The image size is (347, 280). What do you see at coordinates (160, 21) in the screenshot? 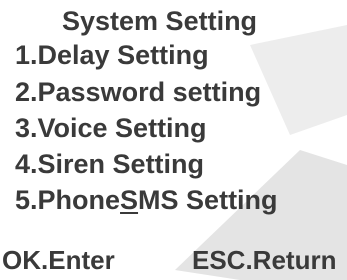
I see `page-title: System Setting` at bounding box center [160, 21].